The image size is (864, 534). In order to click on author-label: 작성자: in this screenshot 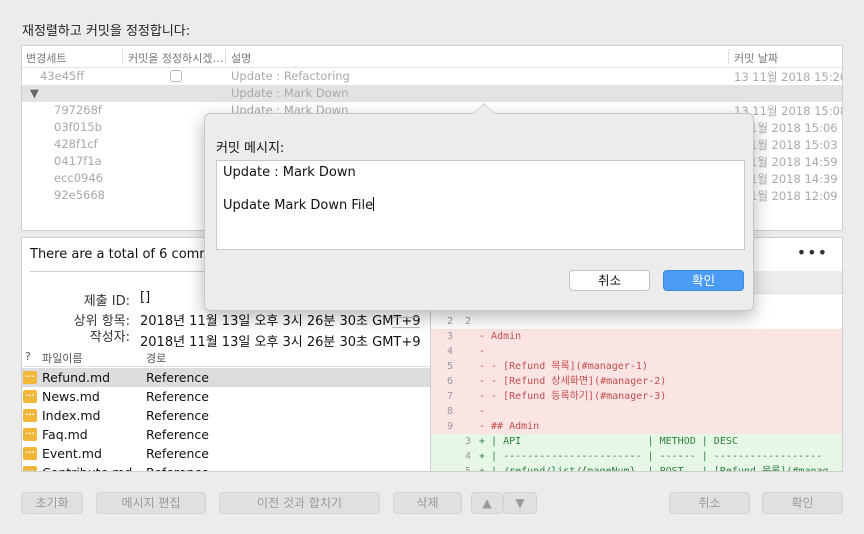, I will do `click(109, 337)`.